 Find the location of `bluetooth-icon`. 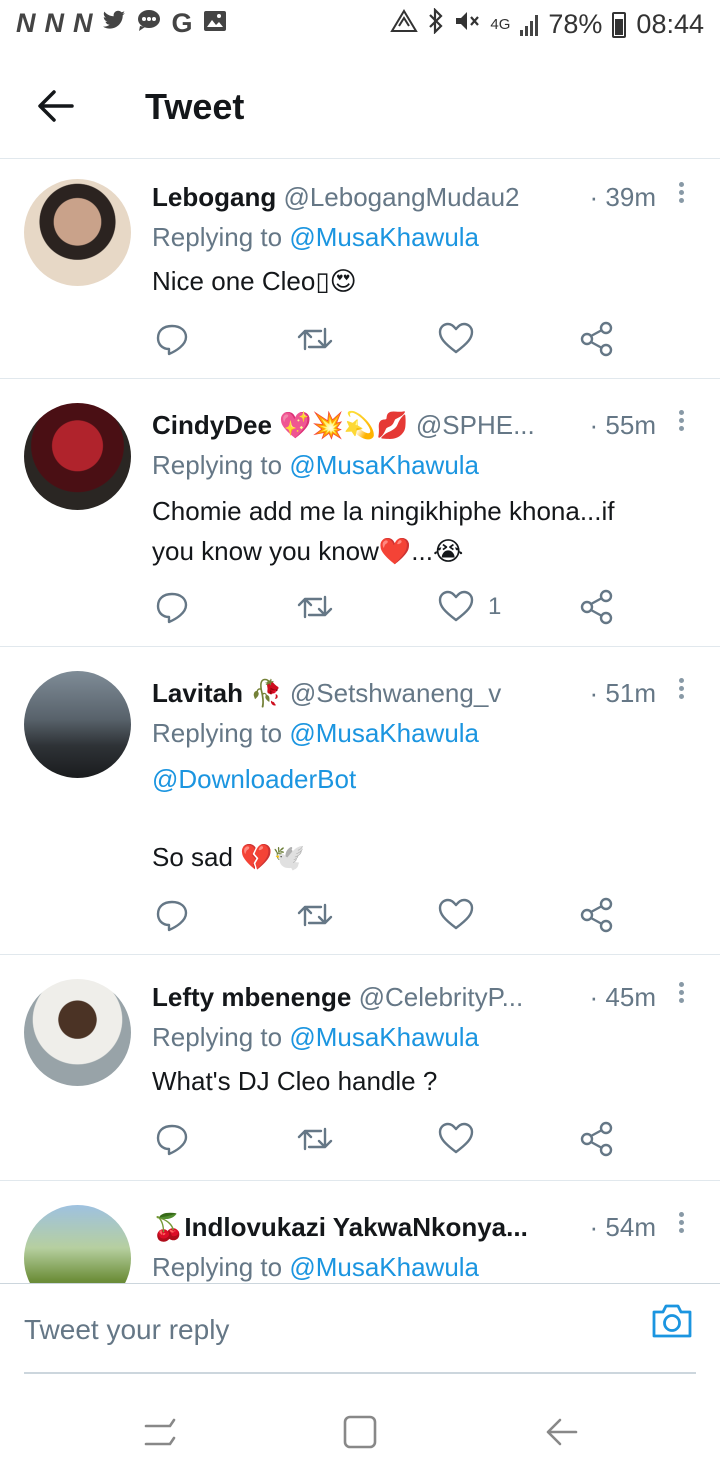

bluetooth-icon is located at coordinates (436, 24).